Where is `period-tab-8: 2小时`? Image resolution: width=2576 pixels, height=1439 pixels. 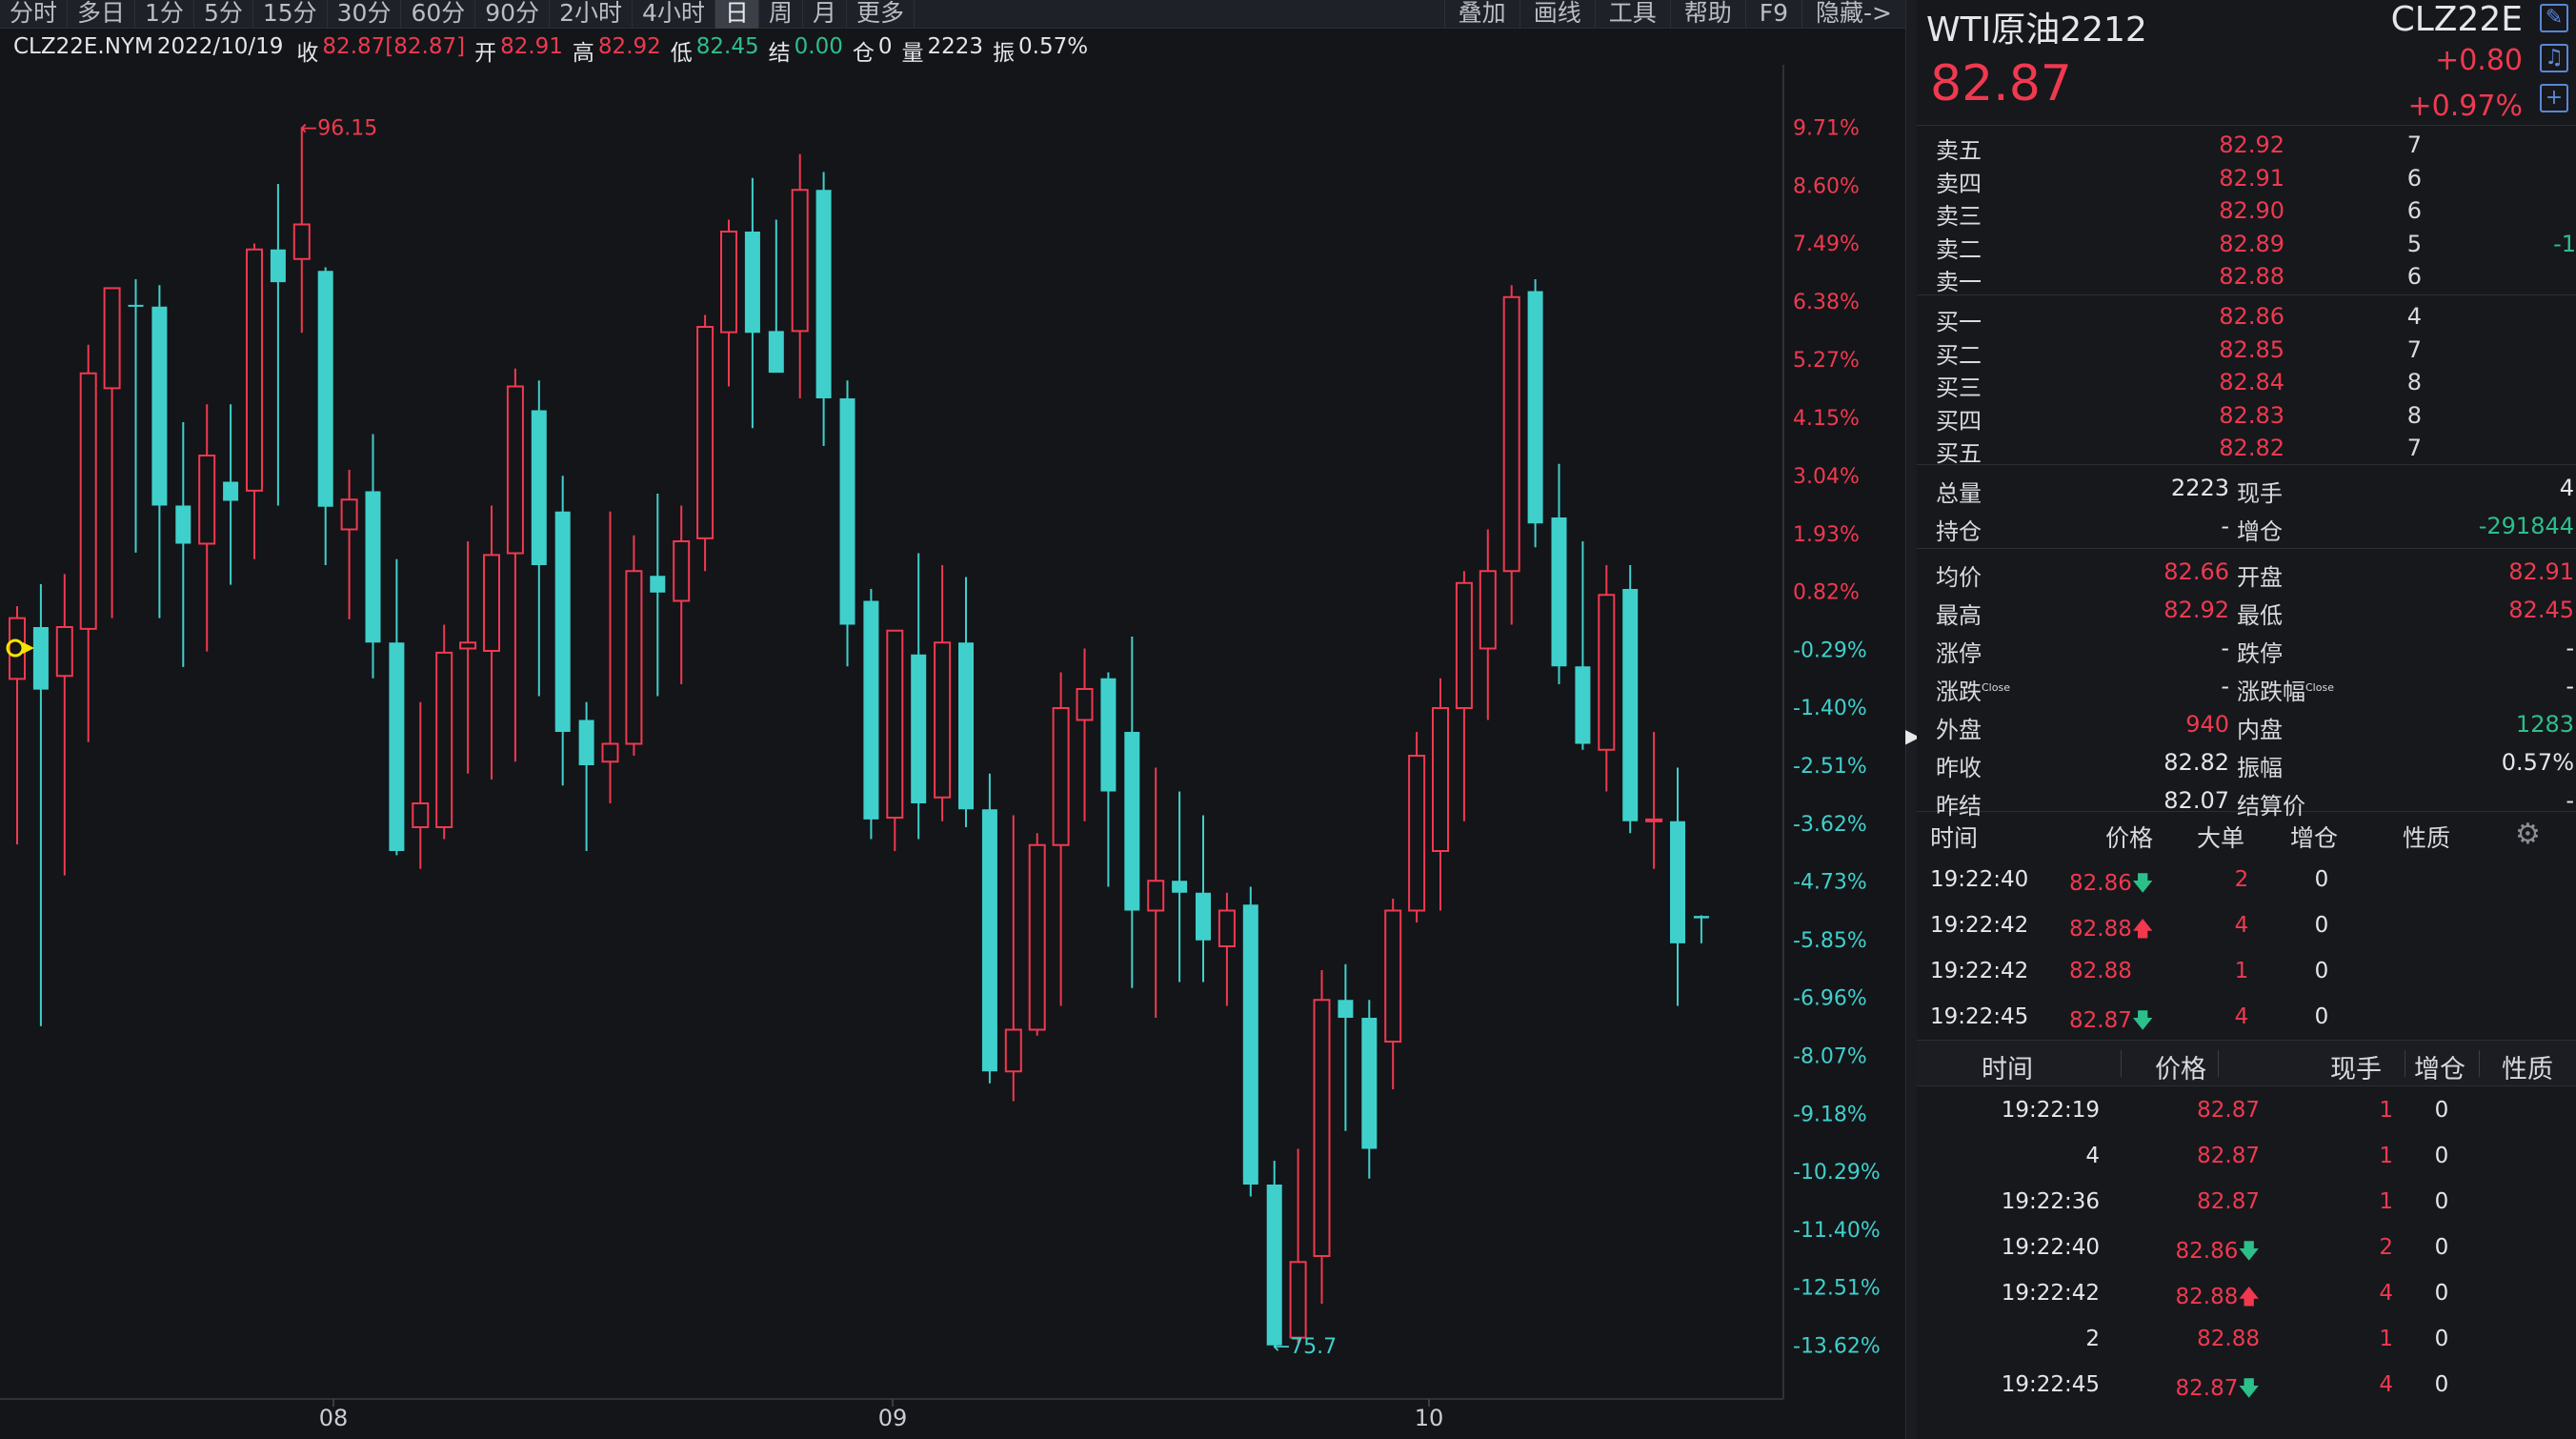
period-tab-8: 2小时 is located at coordinates (591, 15).